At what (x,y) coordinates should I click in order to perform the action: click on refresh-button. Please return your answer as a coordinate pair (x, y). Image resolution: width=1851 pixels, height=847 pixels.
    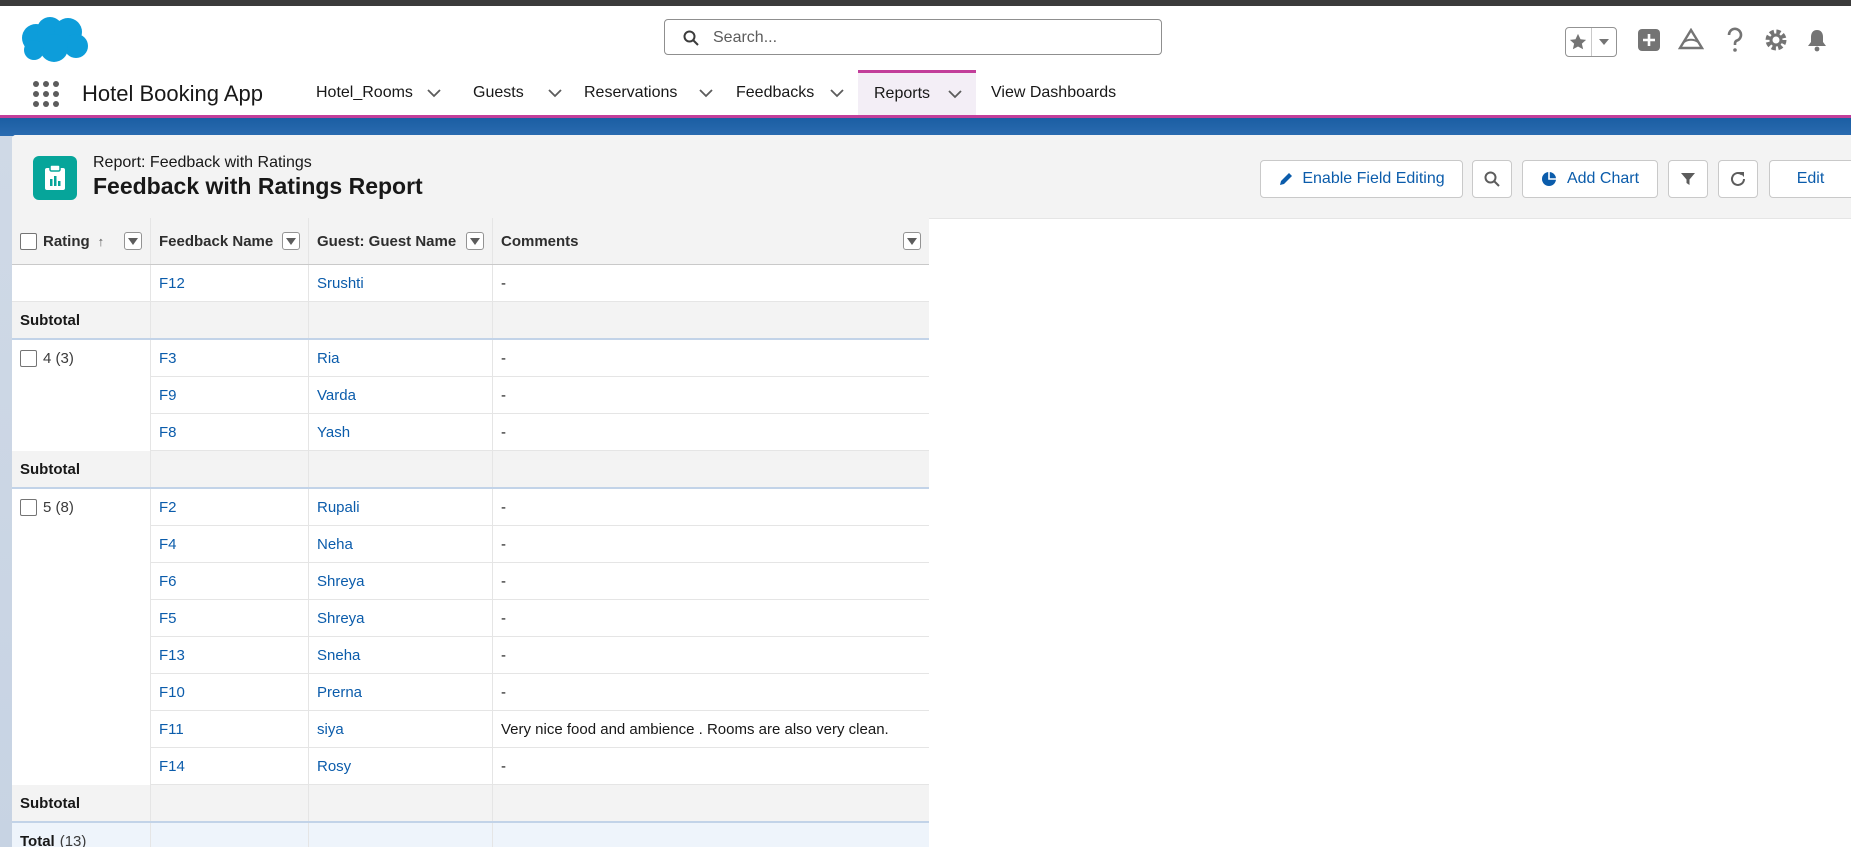
    Looking at the image, I should click on (1738, 179).